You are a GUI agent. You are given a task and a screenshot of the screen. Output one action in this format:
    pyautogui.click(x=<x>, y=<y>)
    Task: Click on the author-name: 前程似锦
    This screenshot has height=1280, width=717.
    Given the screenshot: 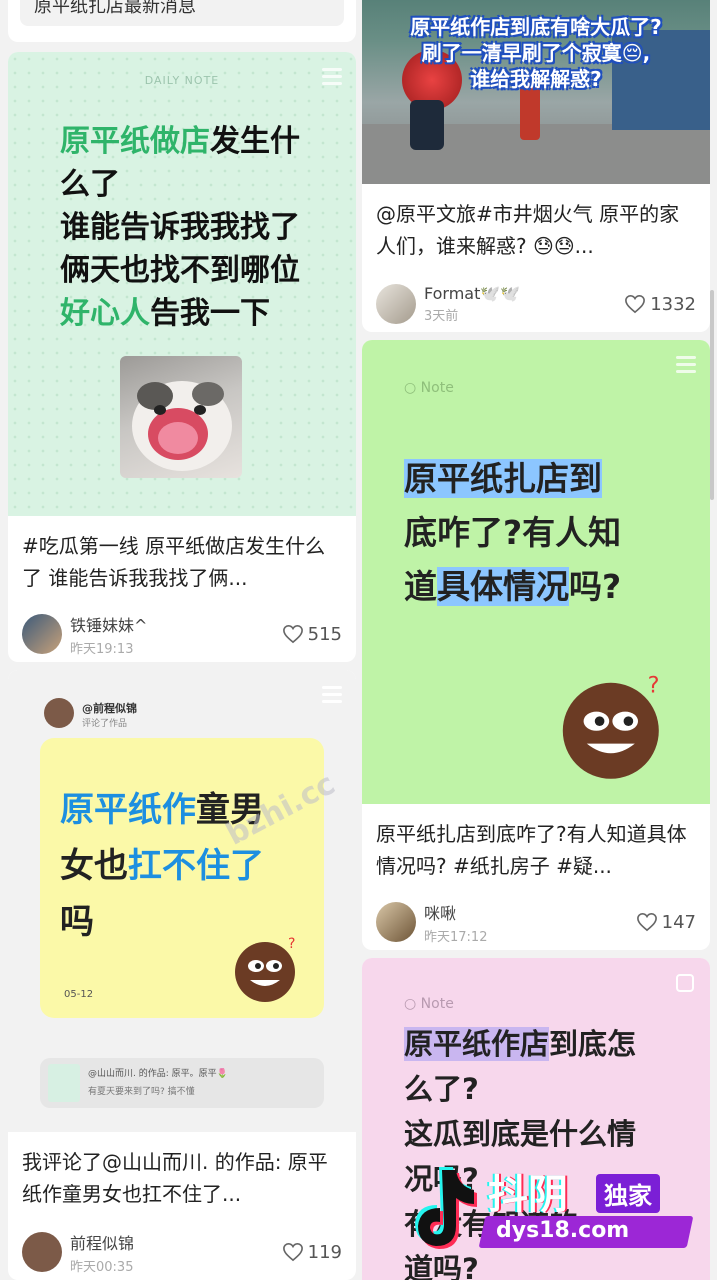 What is the action you would take?
    pyautogui.click(x=176, y=1242)
    